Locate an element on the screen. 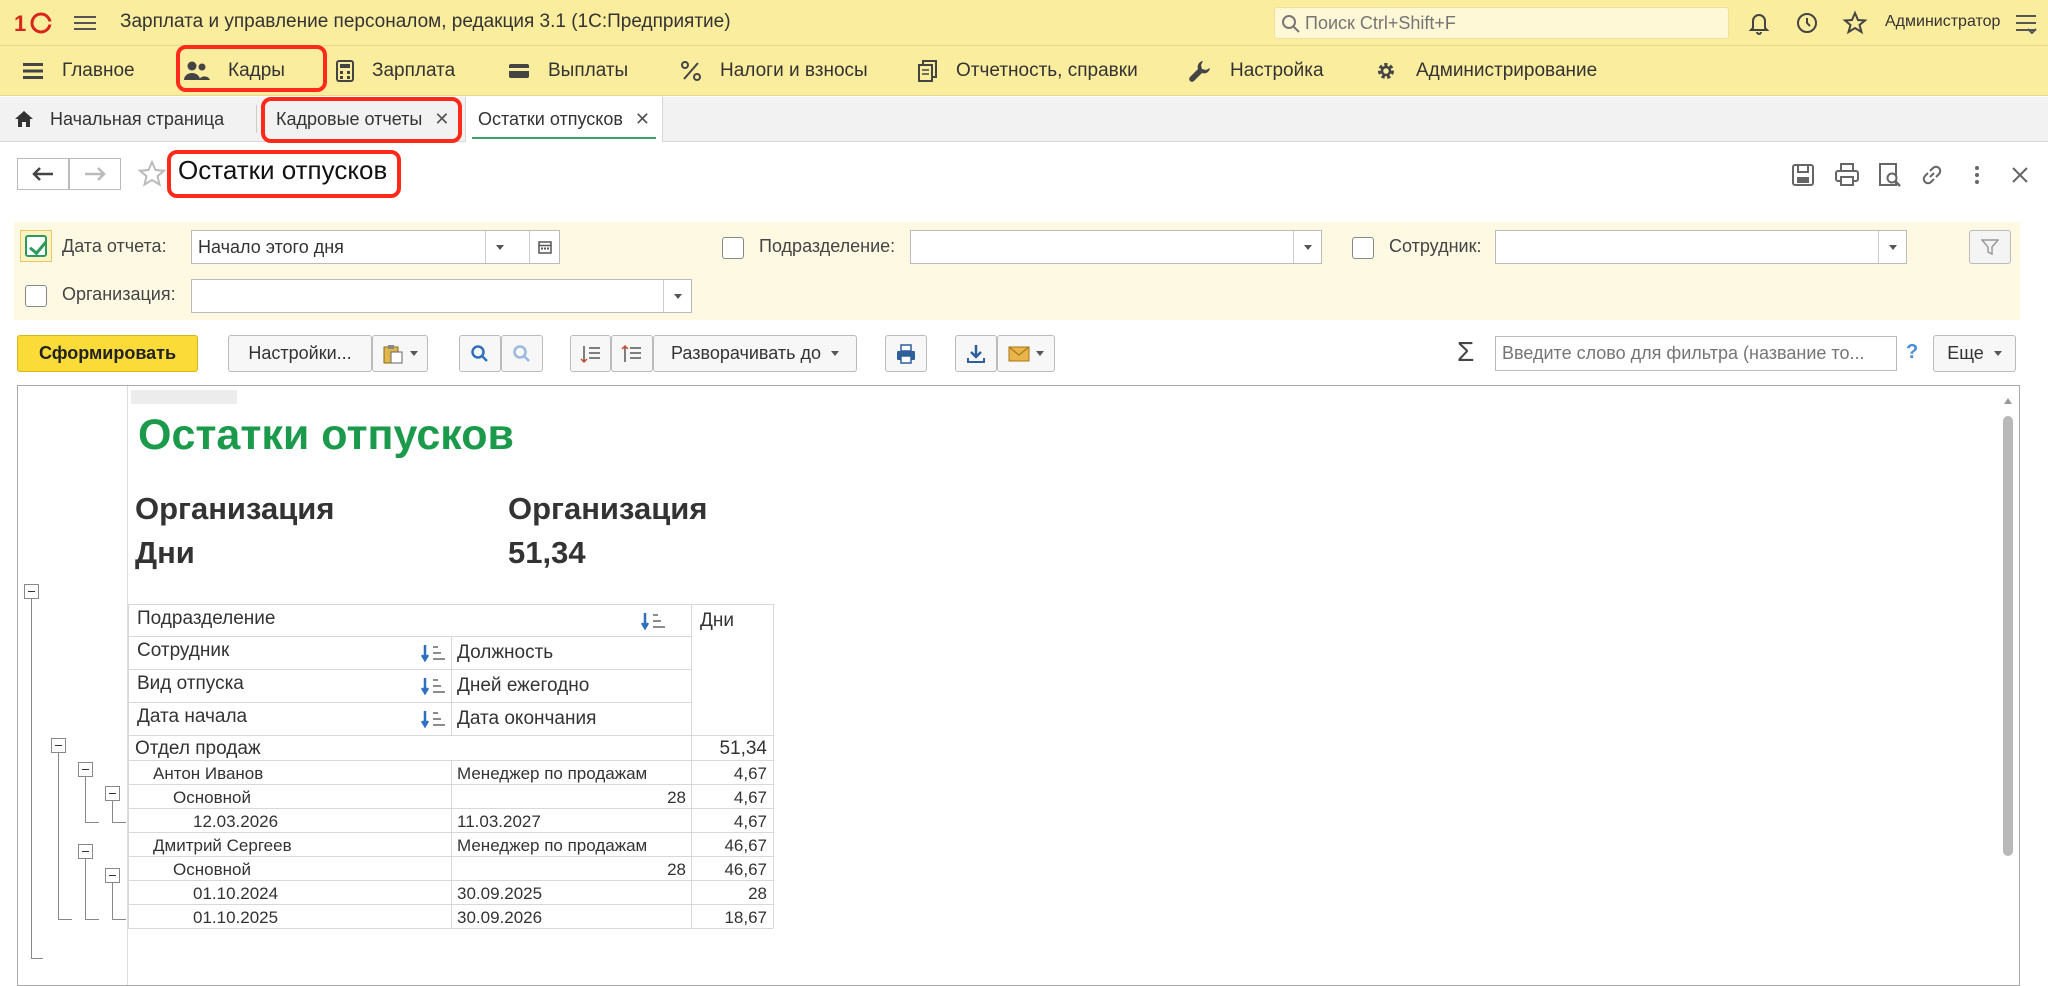  employee-checkbox is located at coordinates (1363, 248).